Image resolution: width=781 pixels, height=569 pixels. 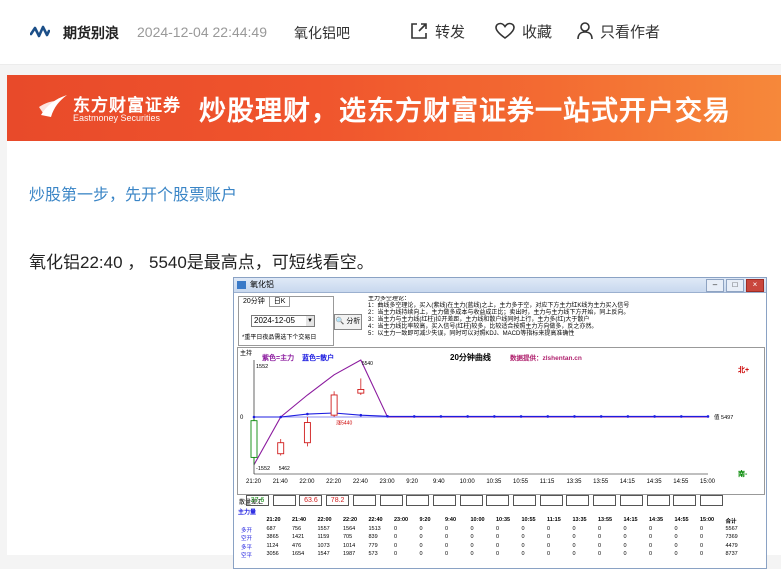 I want to click on x-tick-label: 10:55, so click(x=521, y=482).